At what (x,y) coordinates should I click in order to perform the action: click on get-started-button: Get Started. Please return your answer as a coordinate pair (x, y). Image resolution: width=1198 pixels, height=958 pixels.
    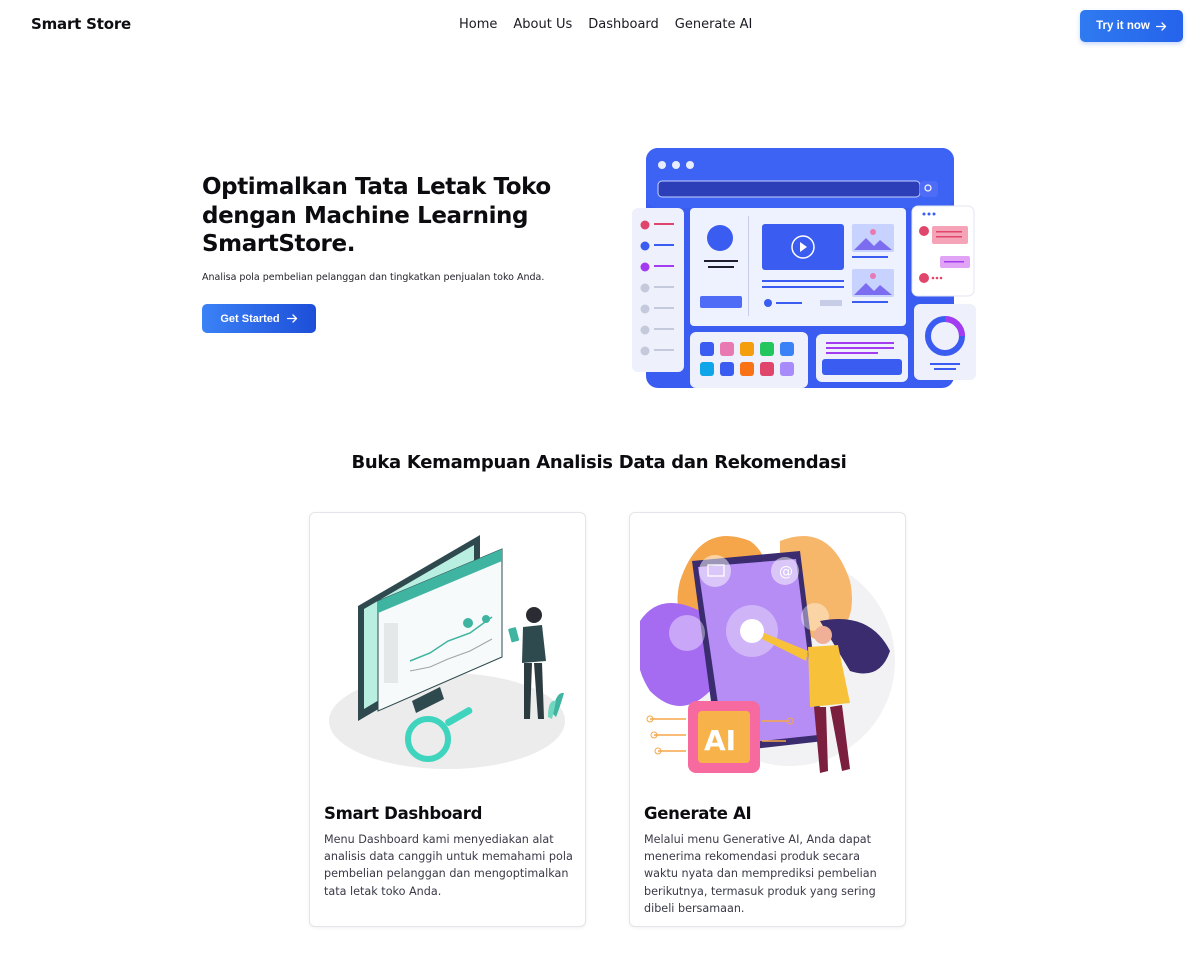
    Looking at the image, I should click on (259, 318).